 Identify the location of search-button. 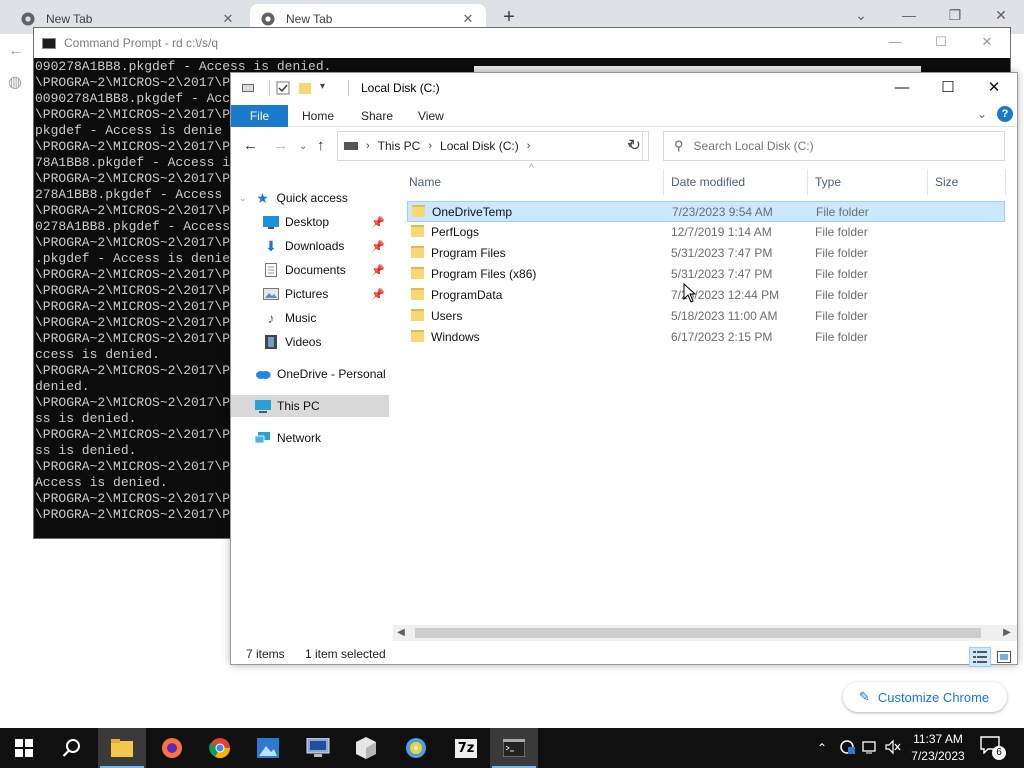
(72, 748).